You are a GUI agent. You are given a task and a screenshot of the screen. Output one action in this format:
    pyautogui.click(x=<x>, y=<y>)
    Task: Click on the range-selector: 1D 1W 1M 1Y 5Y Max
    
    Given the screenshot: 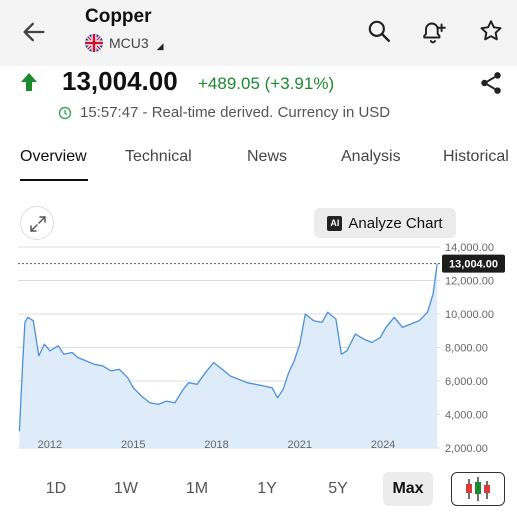 What is the action you would take?
    pyautogui.click(x=258, y=490)
    